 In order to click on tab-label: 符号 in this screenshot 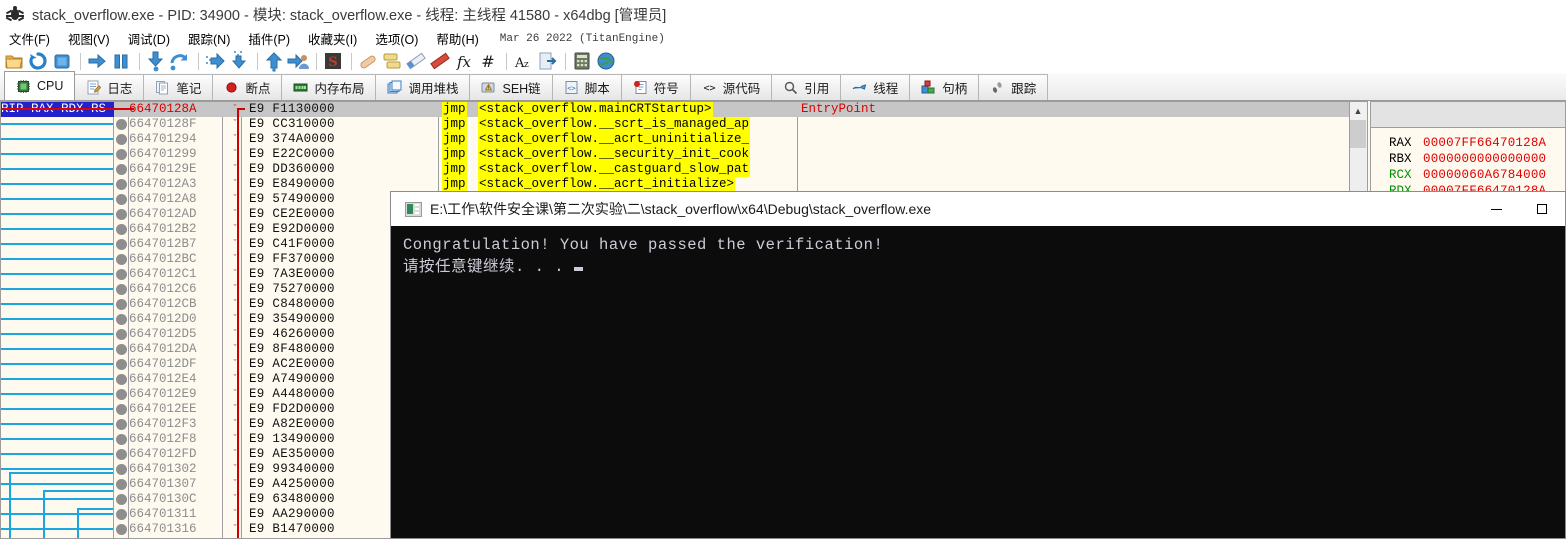, I will do `click(666, 89)`.